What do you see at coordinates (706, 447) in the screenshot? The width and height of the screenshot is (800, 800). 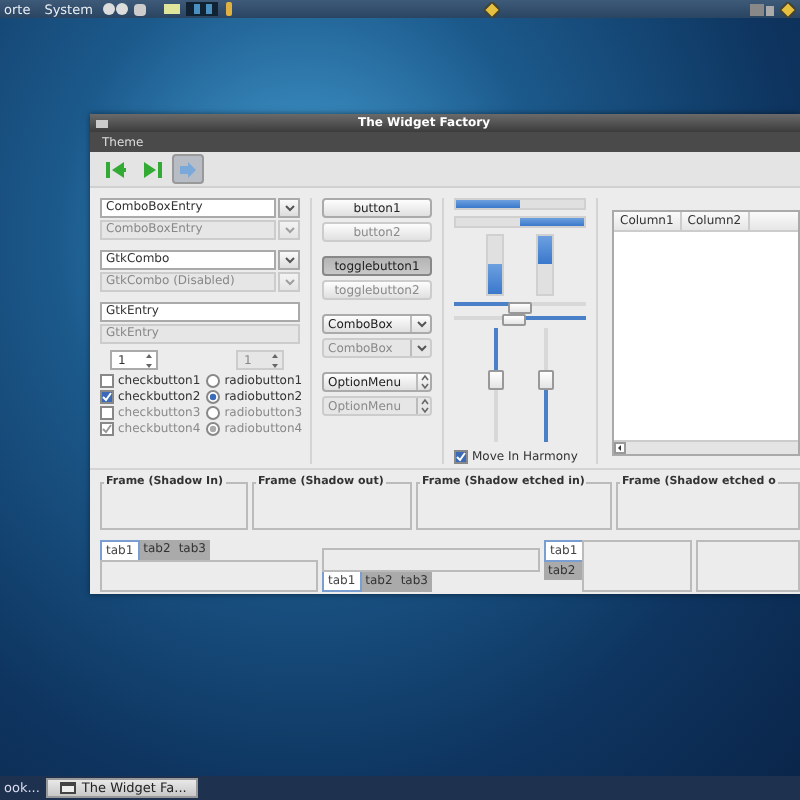 I see `horizontal-scrollbar` at bounding box center [706, 447].